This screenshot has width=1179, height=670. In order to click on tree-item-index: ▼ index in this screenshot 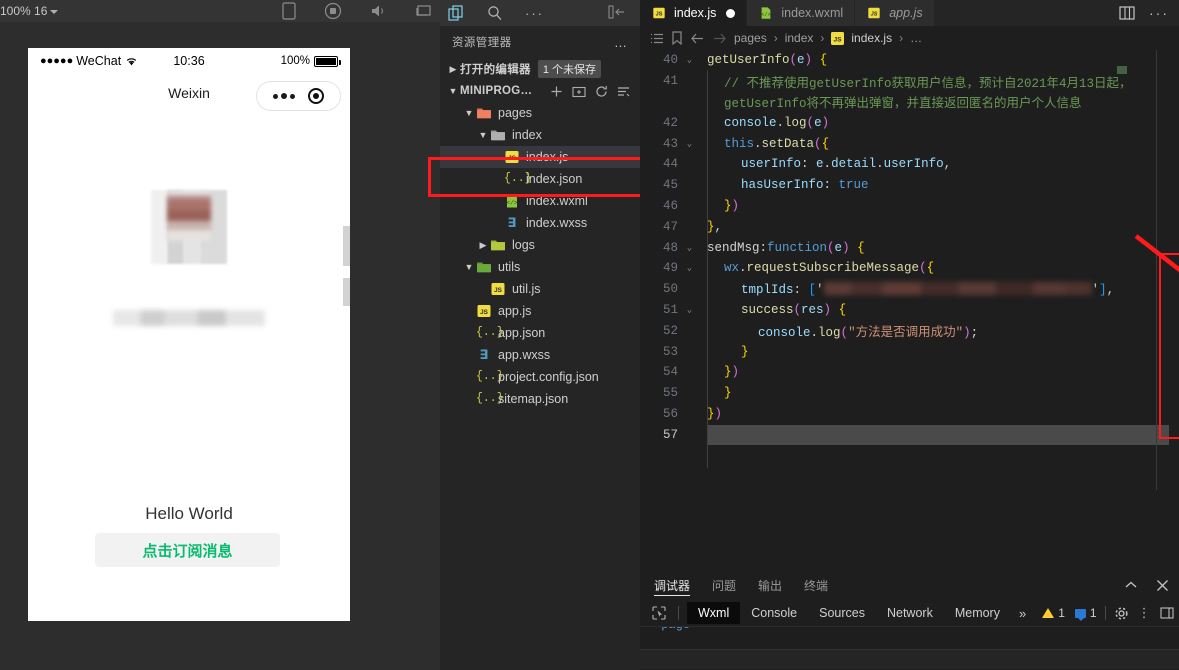, I will do `click(540, 135)`.